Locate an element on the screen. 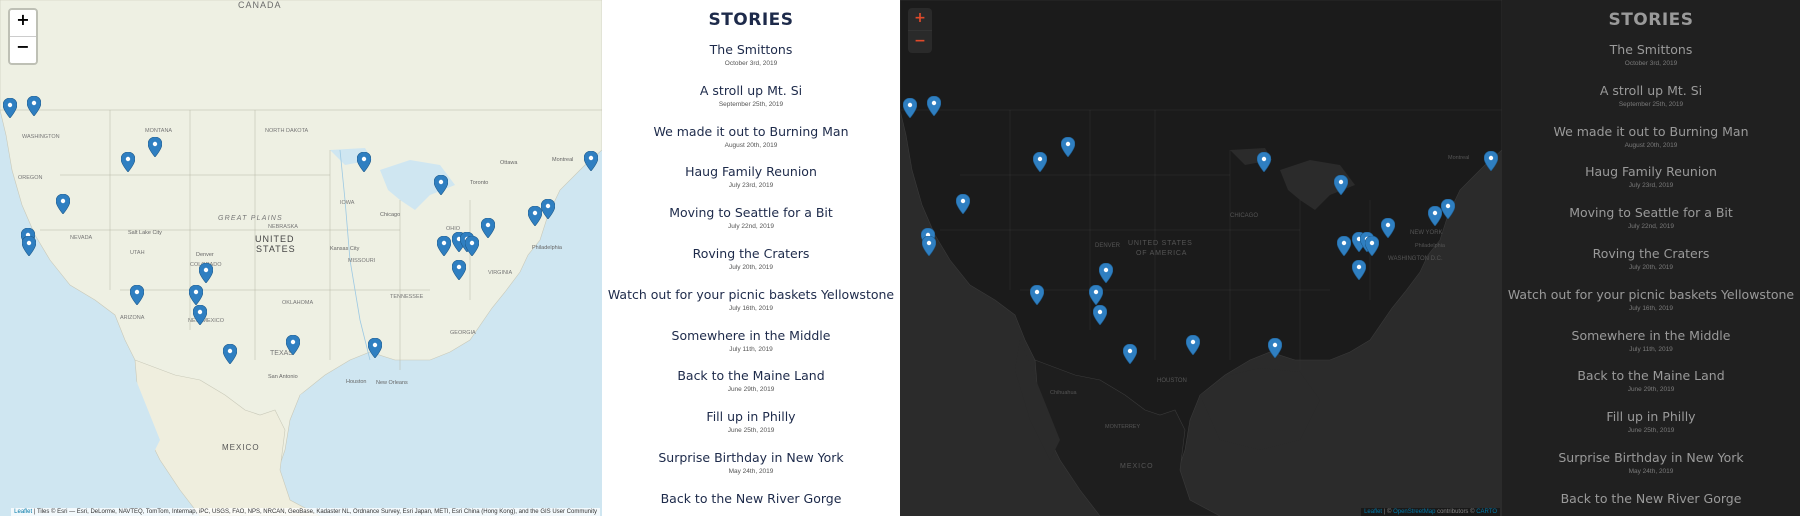  story-title: Roving the Craters is located at coordinates (751, 253).